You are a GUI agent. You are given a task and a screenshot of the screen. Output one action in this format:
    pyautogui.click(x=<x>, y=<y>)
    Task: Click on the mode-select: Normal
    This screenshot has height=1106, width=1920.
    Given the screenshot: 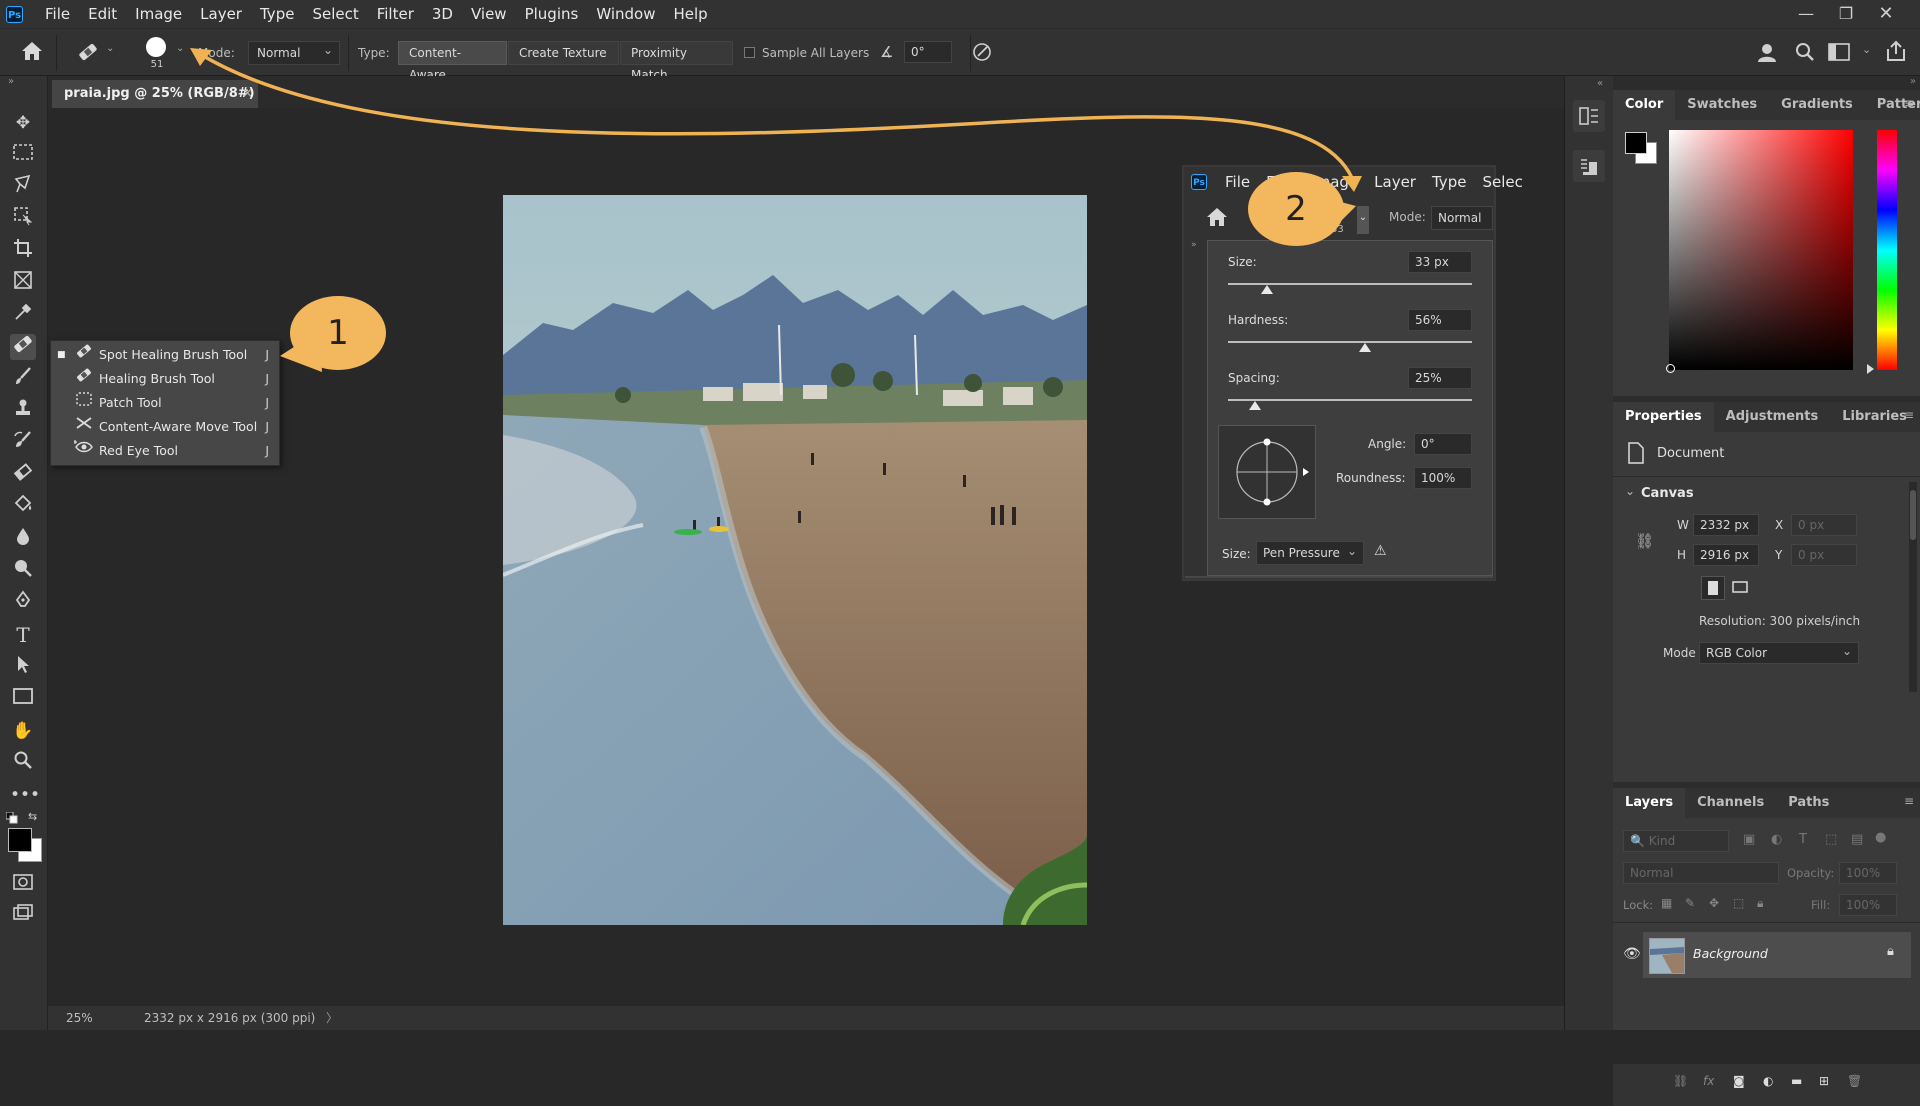 What is the action you would take?
    pyautogui.click(x=294, y=52)
    